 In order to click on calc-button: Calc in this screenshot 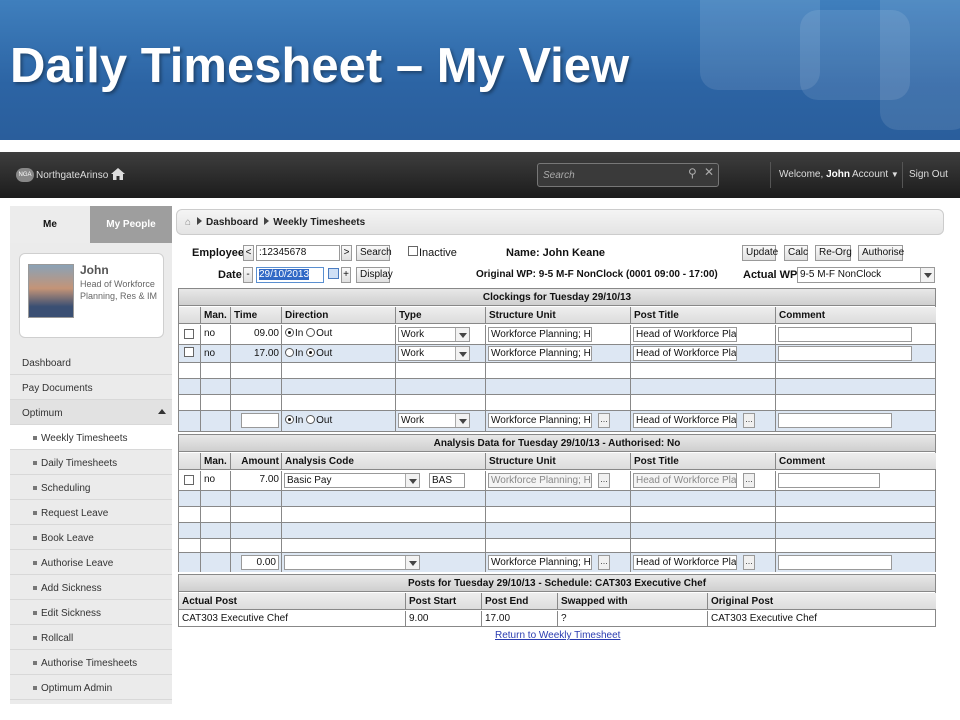, I will do `click(796, 253)`.